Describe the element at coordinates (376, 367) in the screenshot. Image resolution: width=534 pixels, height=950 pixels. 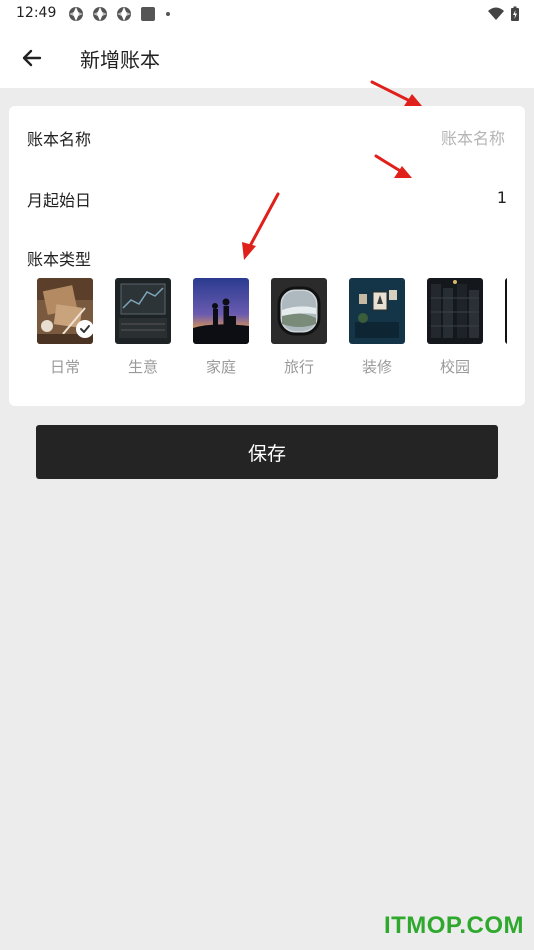
I see `type-label: 装修` at that location.